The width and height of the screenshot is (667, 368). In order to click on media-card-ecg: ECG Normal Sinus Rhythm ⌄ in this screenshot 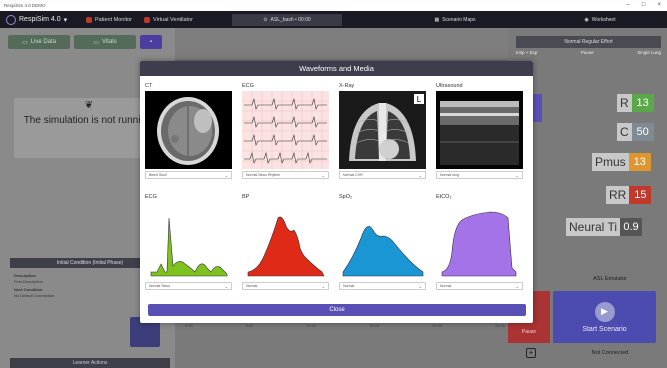, I will do `click(288, 131)`.